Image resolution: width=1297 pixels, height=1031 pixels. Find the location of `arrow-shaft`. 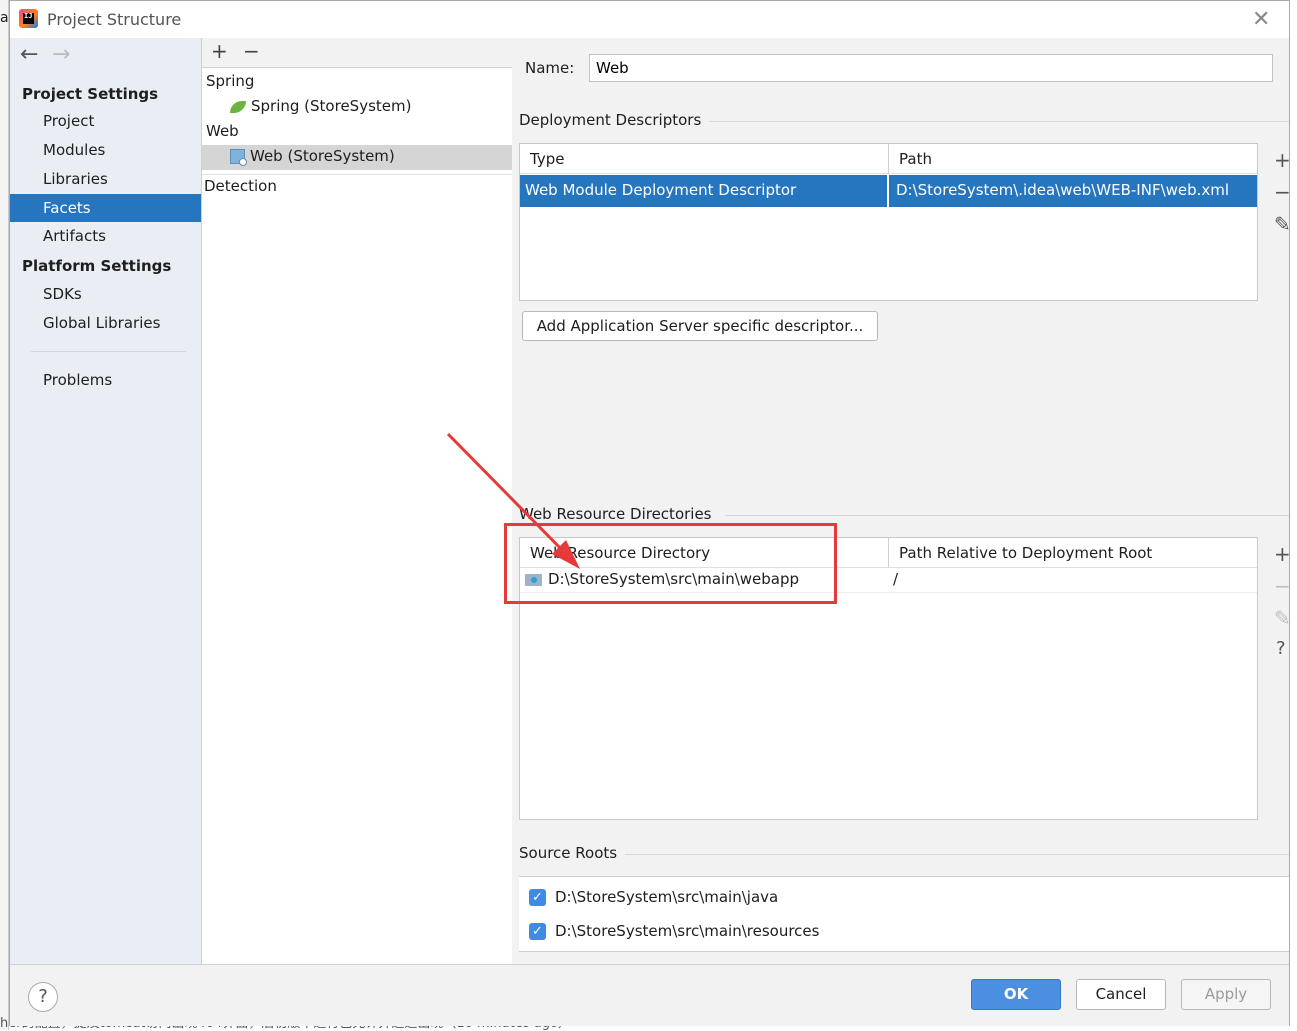

arrow-shaft is located at coordinates (508, 495).